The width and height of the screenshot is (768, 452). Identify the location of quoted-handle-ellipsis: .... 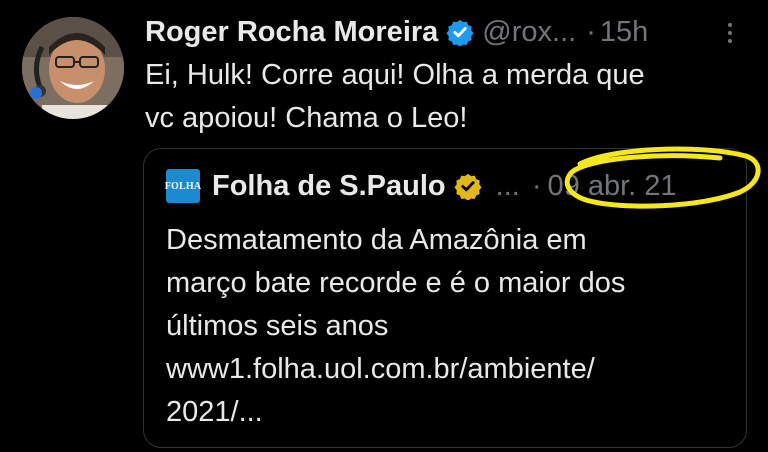
(507, 185).